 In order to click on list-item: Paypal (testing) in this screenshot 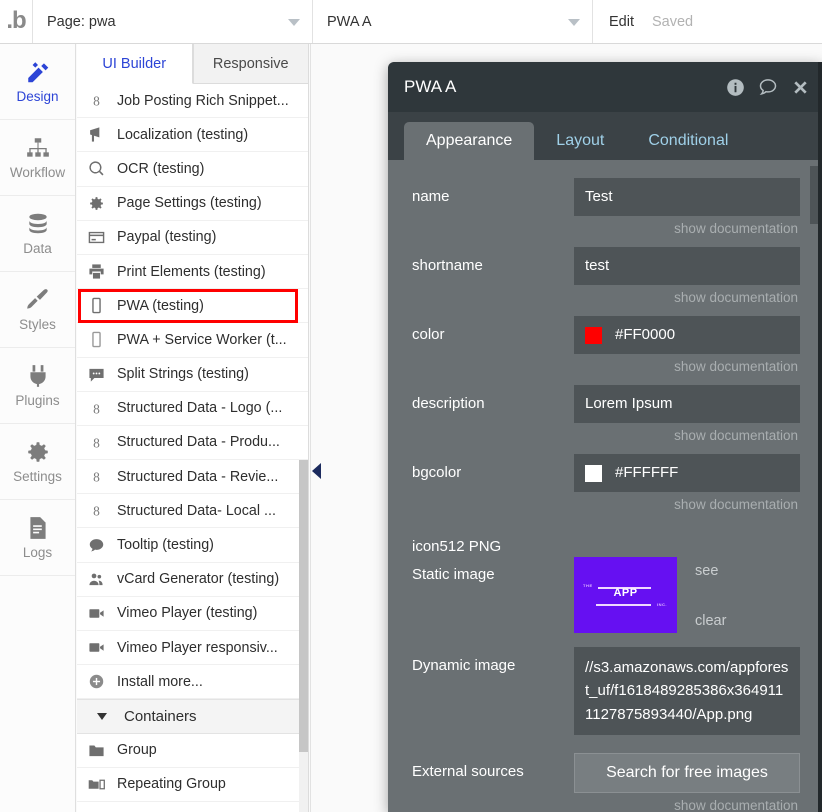, I will do `click(192, 238)`.